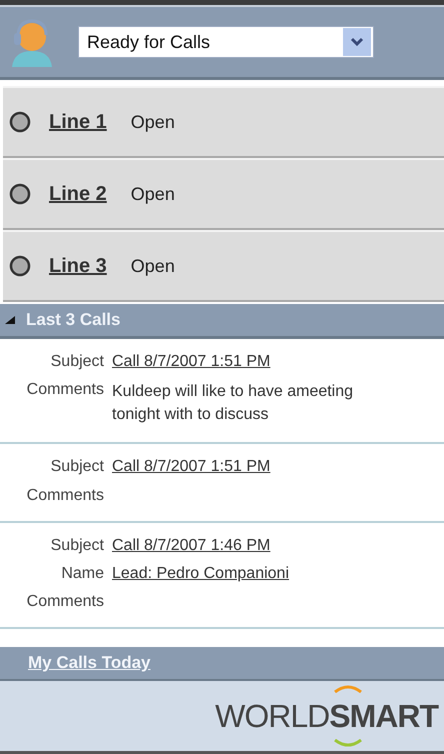  Describe the element at coordinates (326, 716) in the screenshot. I see `brand-logo: WORLDSMART` at that location.